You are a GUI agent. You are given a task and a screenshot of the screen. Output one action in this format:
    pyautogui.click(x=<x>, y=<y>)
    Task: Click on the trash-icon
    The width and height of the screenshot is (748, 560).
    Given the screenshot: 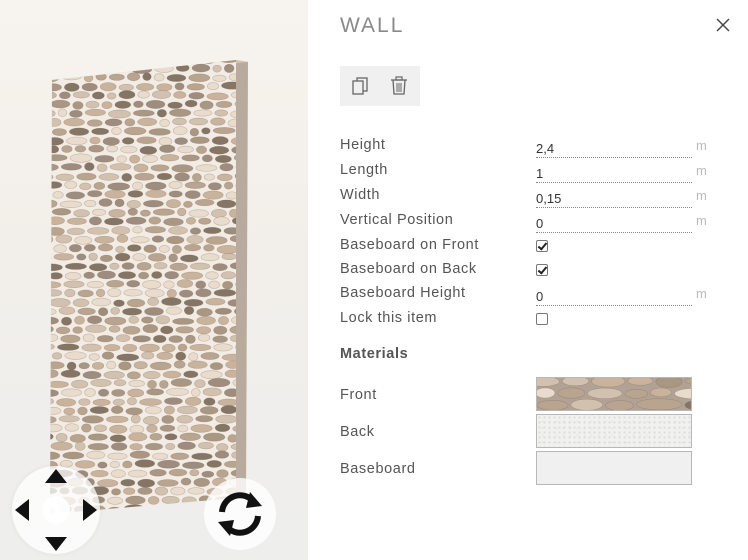 What is the action you would take?
    pyautogui.click(x=399, y=85)
    